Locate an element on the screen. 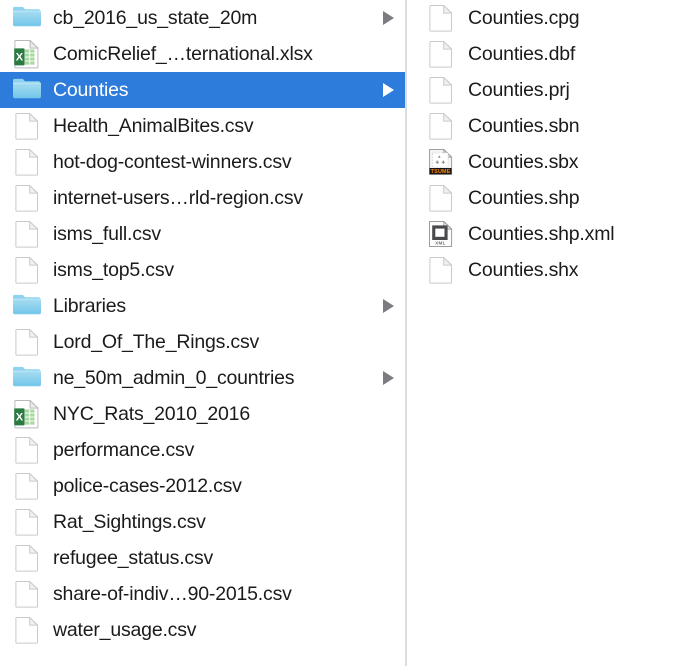 This screenshot has height=666, width=684. file-row: Counties.cpg is located at coordinates (545, 18).